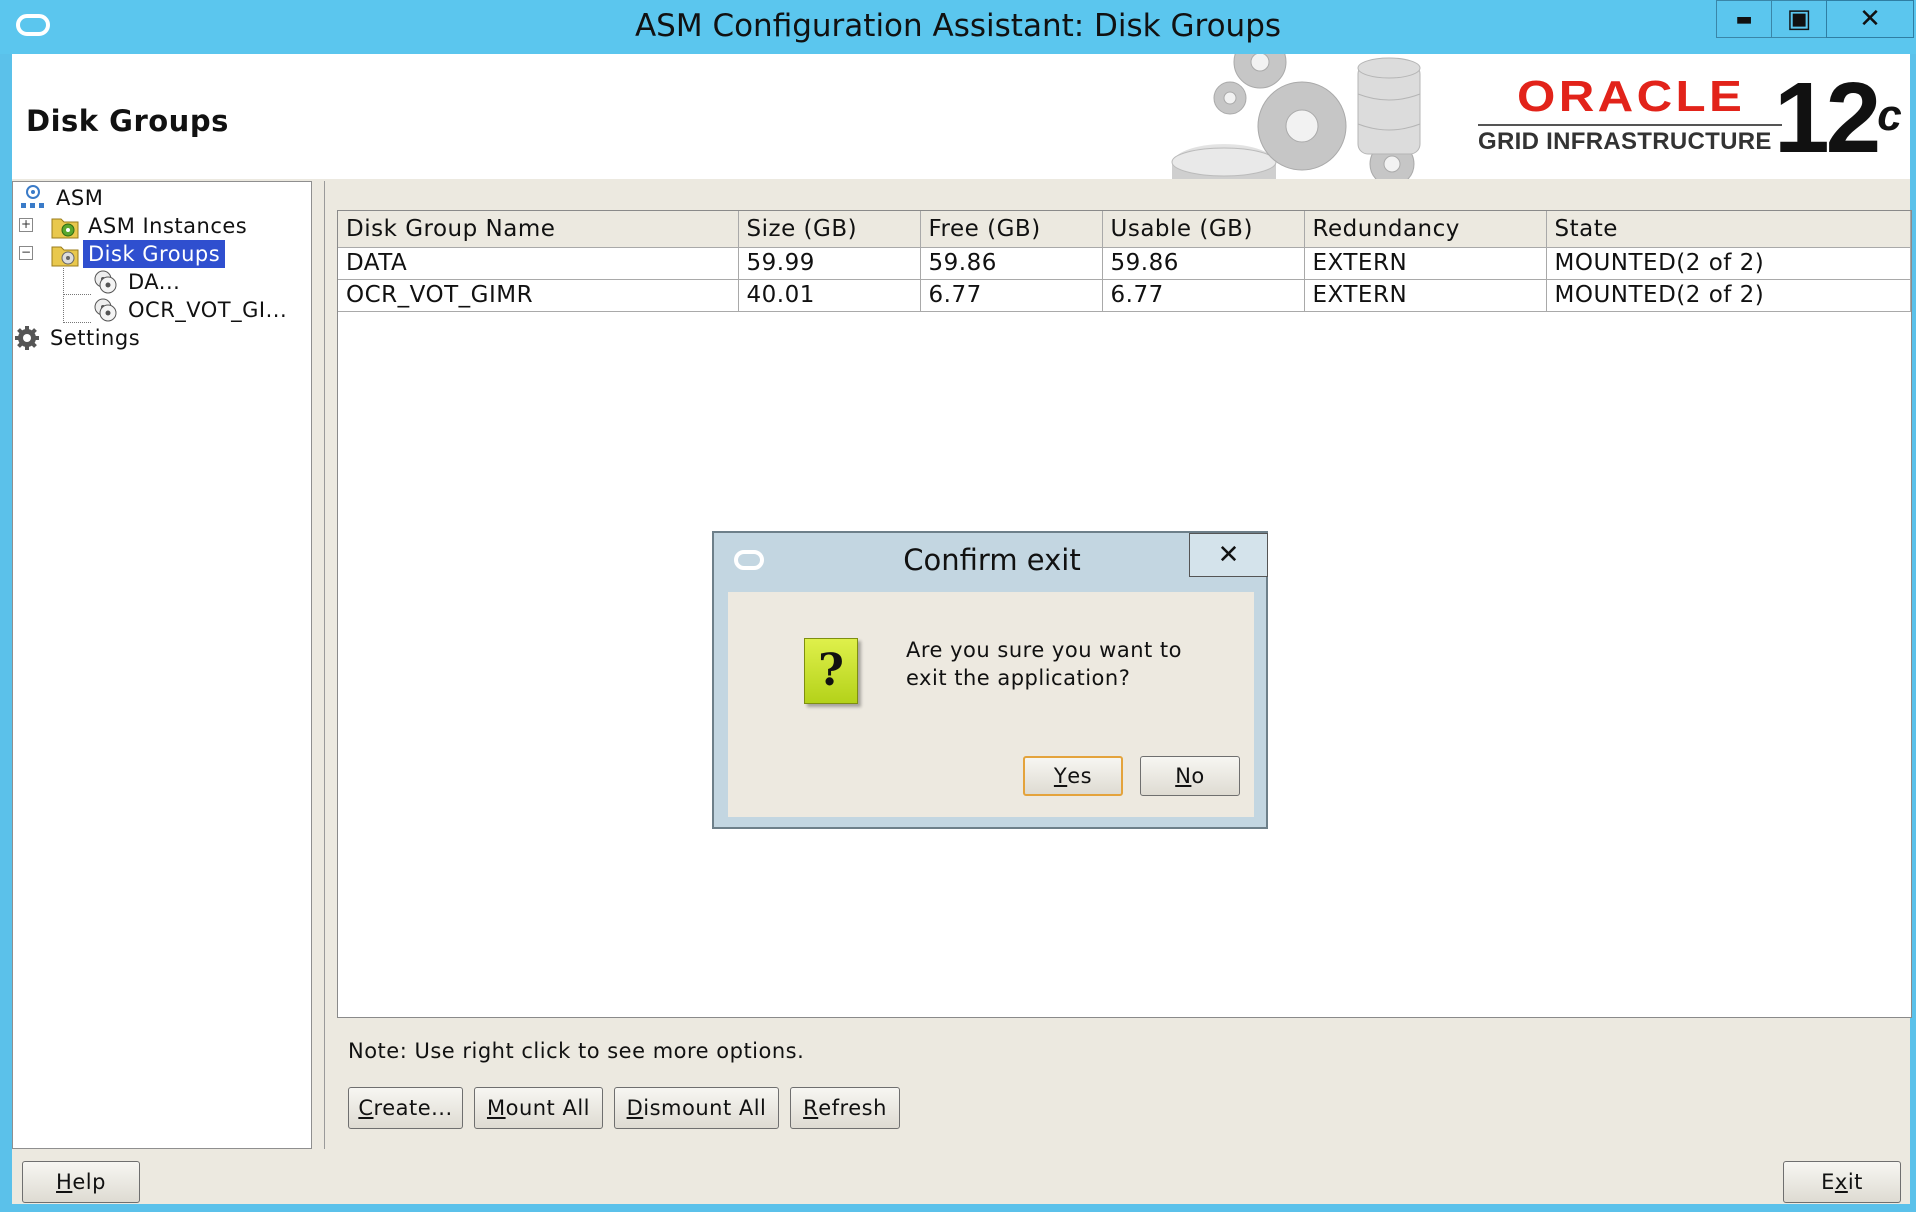  Describe the element at coordinates (65, 256) in the screenshot. I see `folder-disk-icon` at that location.